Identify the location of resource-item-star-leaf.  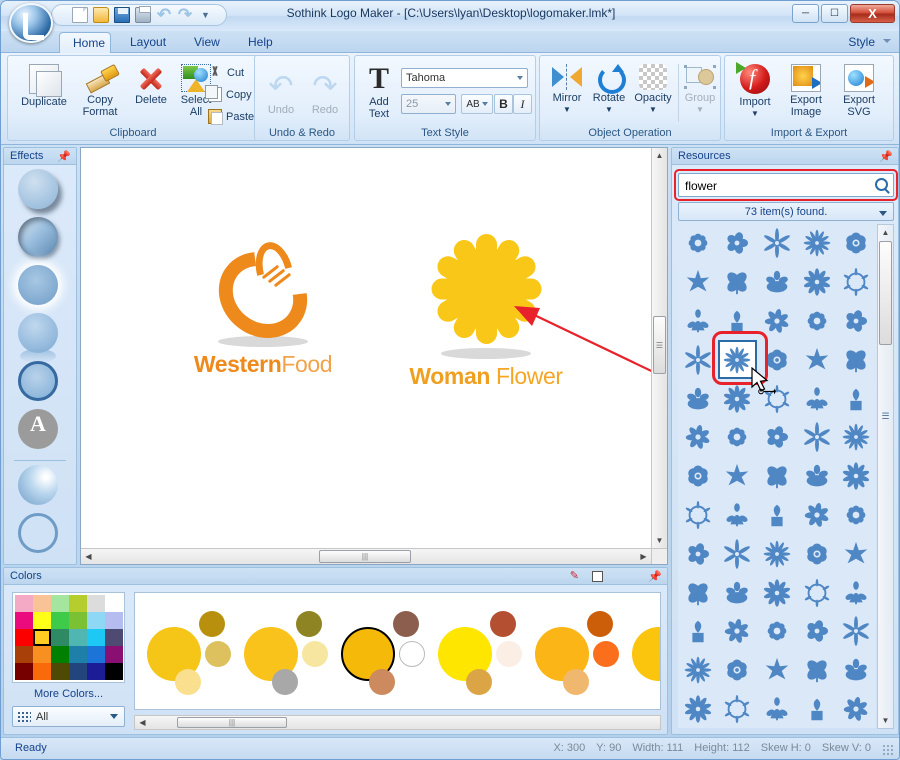
(856, 437).